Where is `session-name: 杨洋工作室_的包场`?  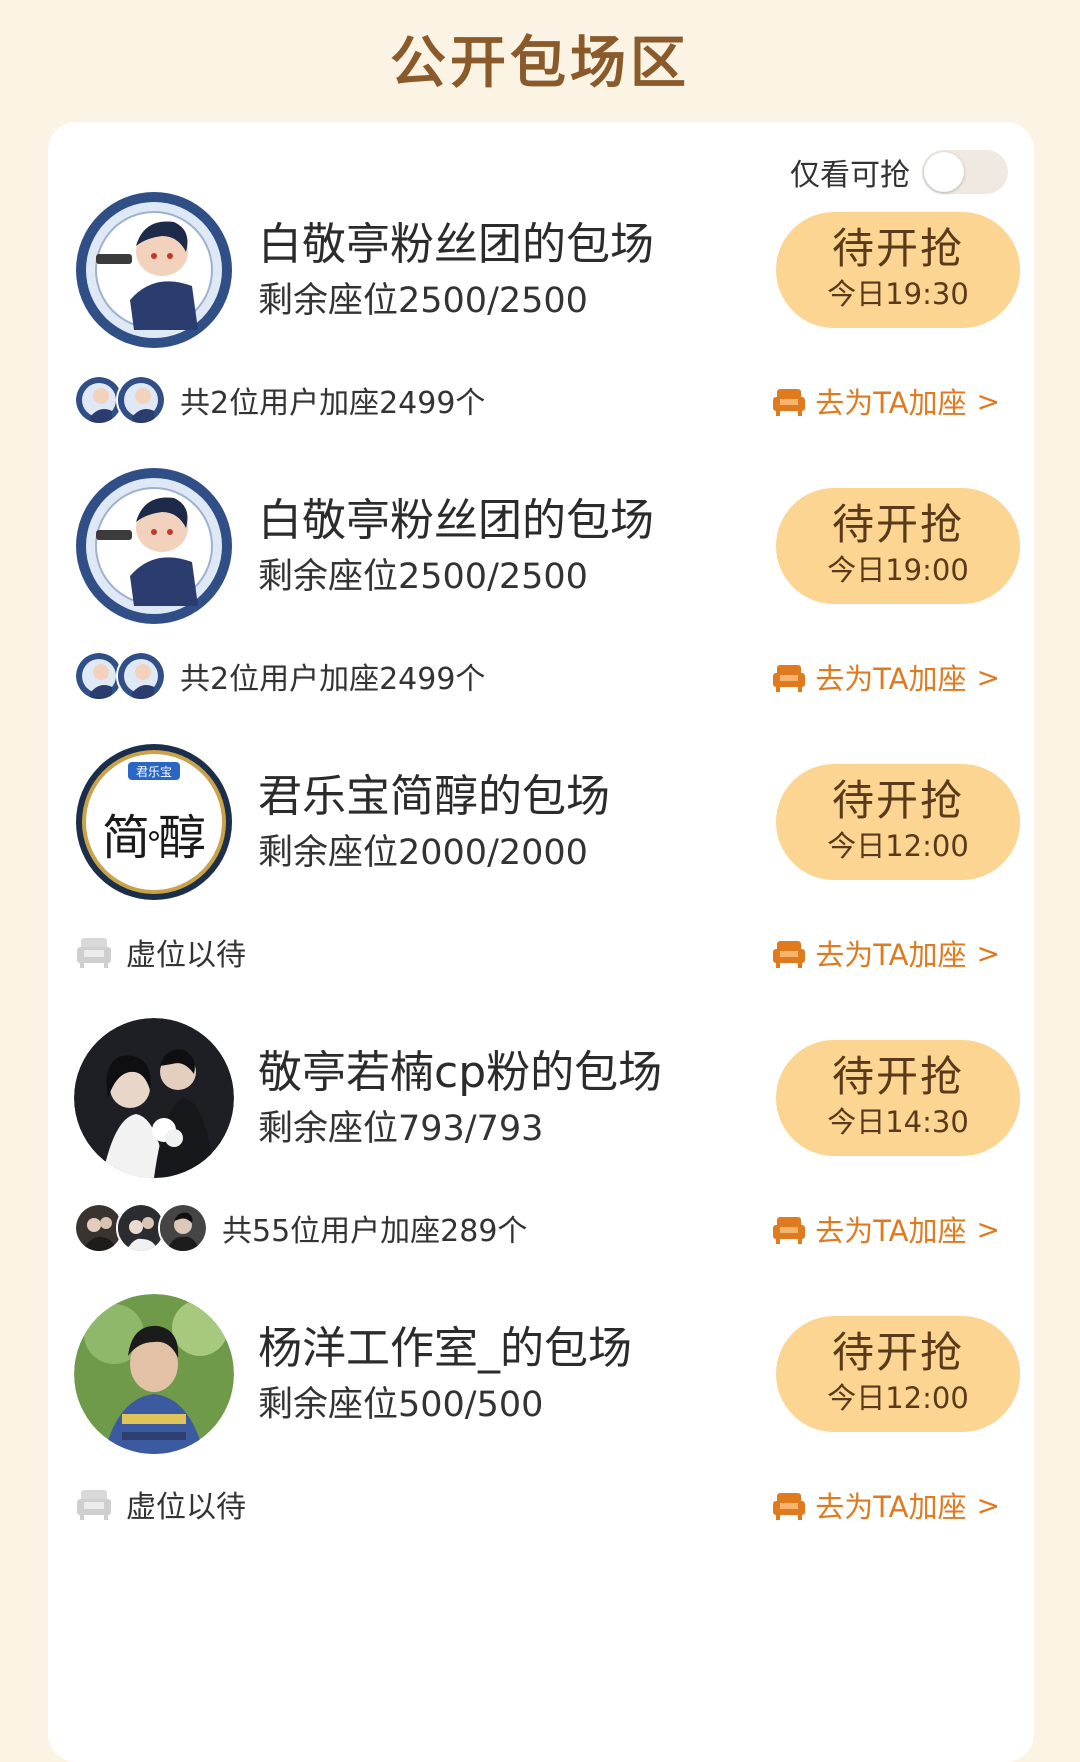
session-name: 杨洋工作室_的包场 is located at coordinates (445, 1348).